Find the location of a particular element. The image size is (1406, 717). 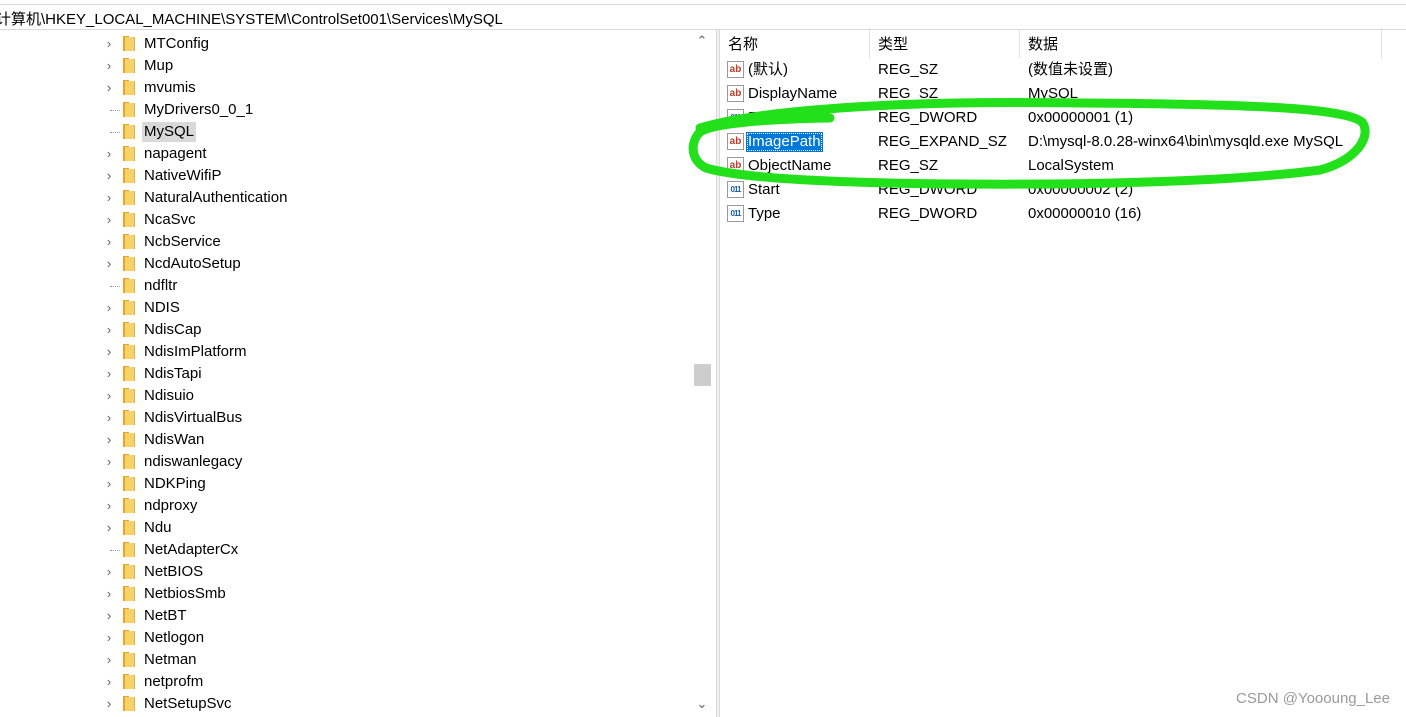

value-name: Start is located at coordinates (764, 190).